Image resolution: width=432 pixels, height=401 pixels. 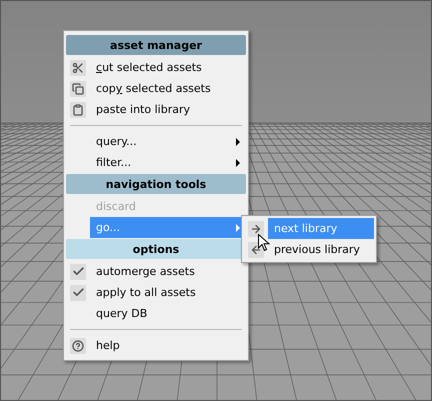 I want to click on section-header: asset manager, so click(x=156, y=45).